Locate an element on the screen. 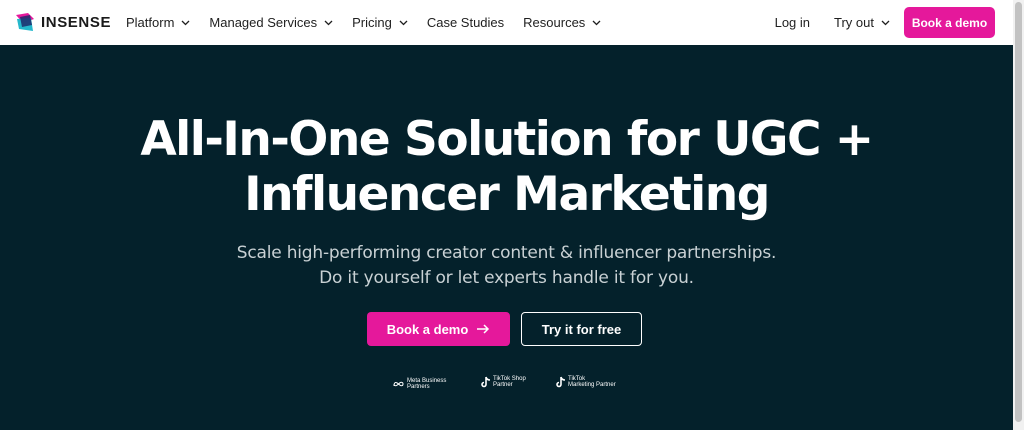  nav-platform-label: Platform is located at coordinates (150, 22).